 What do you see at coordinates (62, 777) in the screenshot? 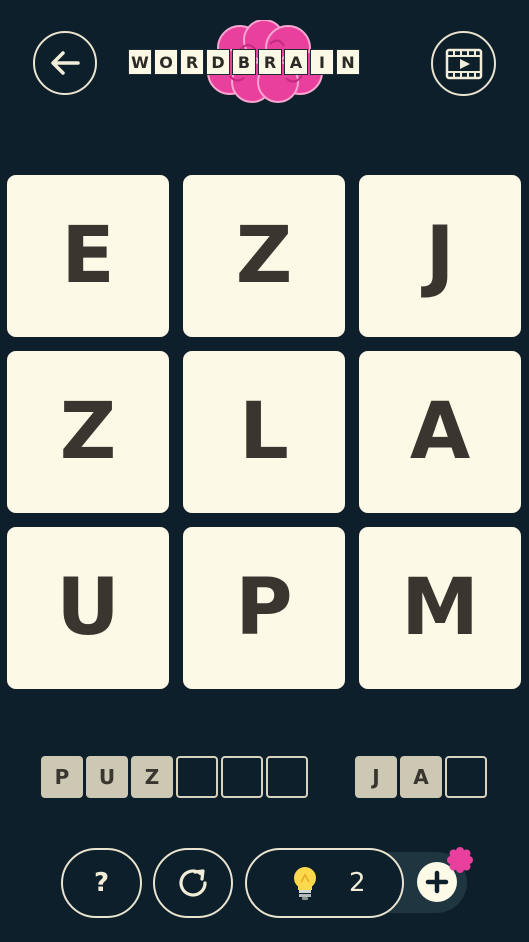
I see `answer-slot: P` at bounding box center [62, 777].